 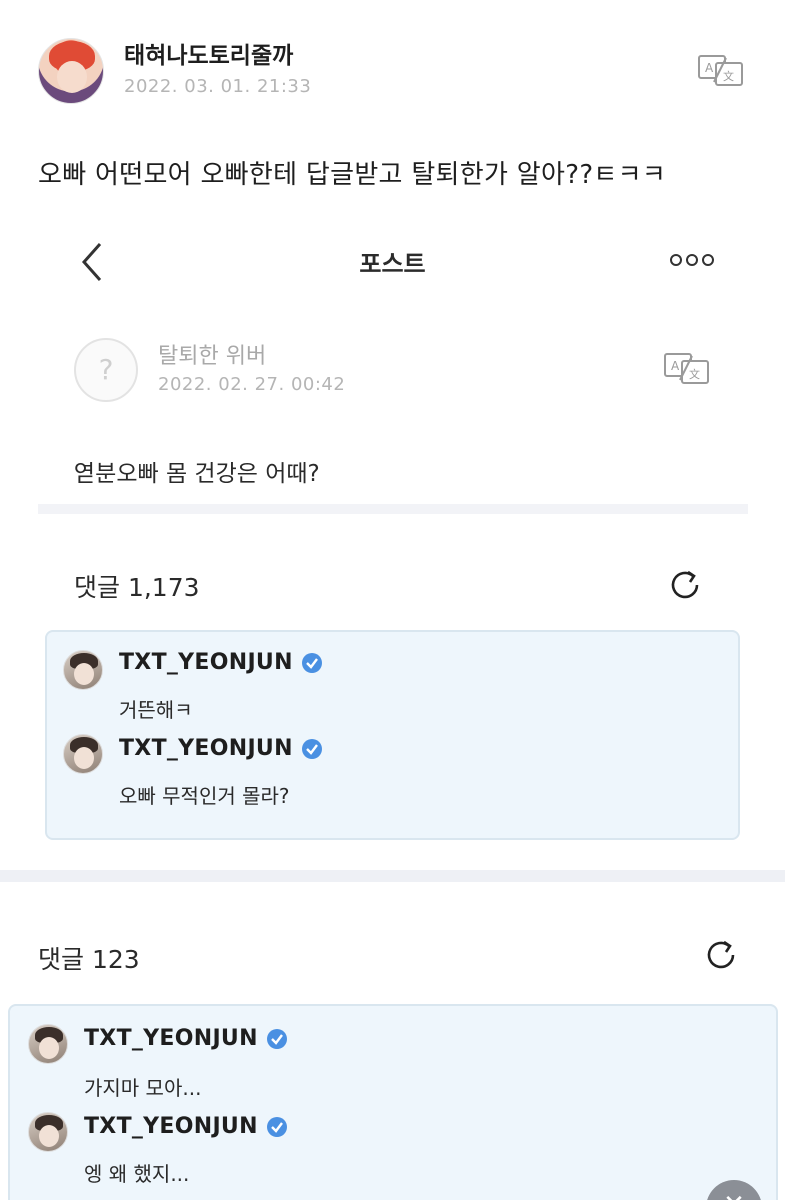 I want to click on comments-count: 댓글 123, so click(x=89, y=959).